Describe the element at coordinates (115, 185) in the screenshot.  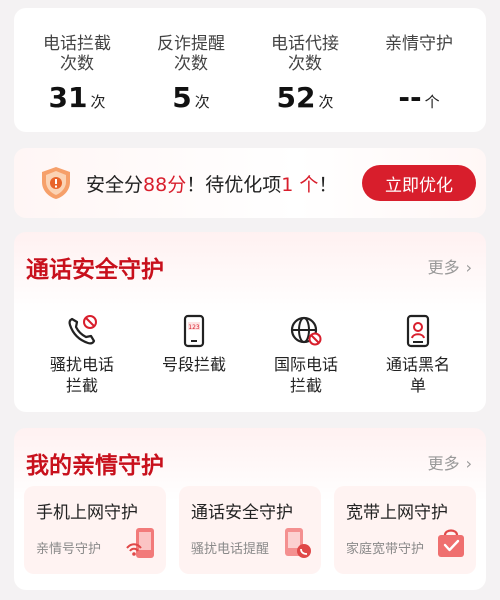
I see `safety-prefix: 安全分` at that location.